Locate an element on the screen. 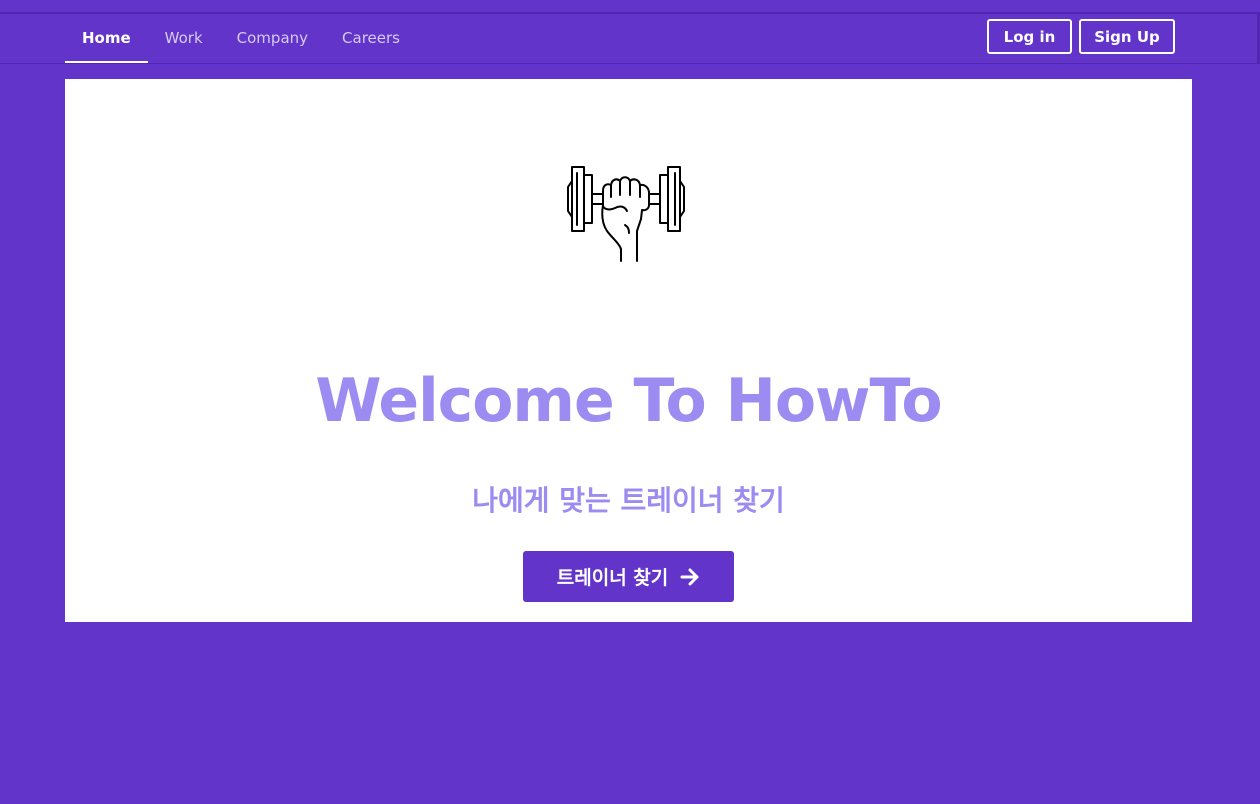  auth-buttons: Log in Sign Up is located at coordinates (1081, 36).